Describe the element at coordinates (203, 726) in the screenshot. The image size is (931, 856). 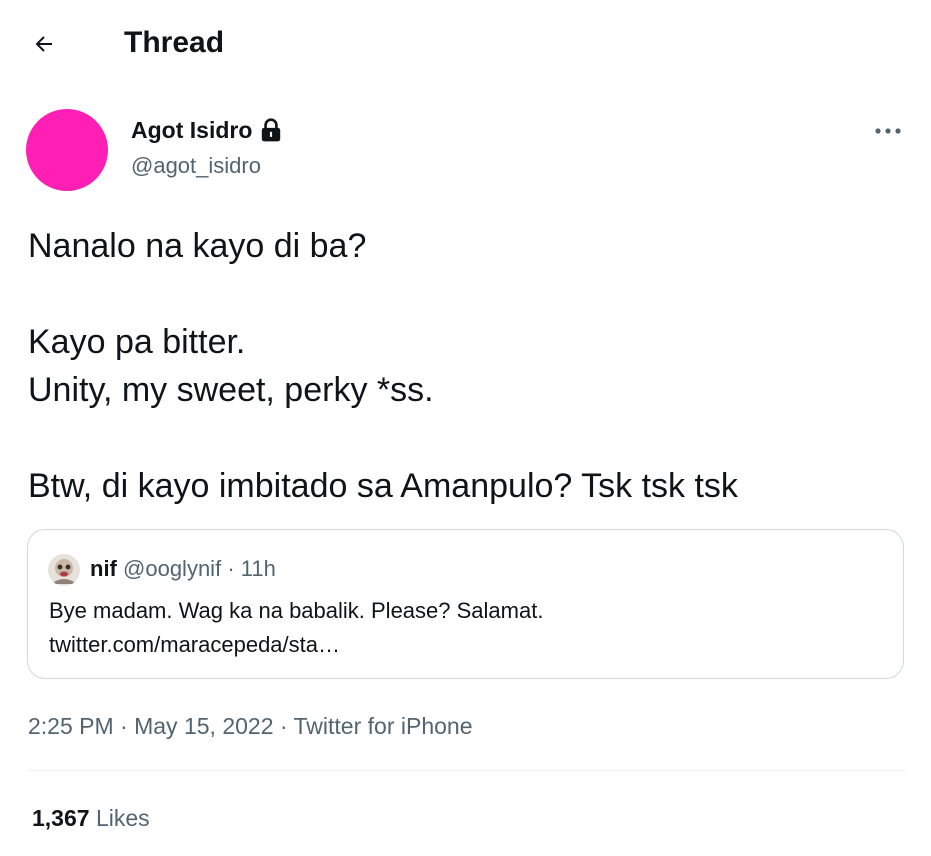
I see `tweet-date: May 15, 2022` at that location.